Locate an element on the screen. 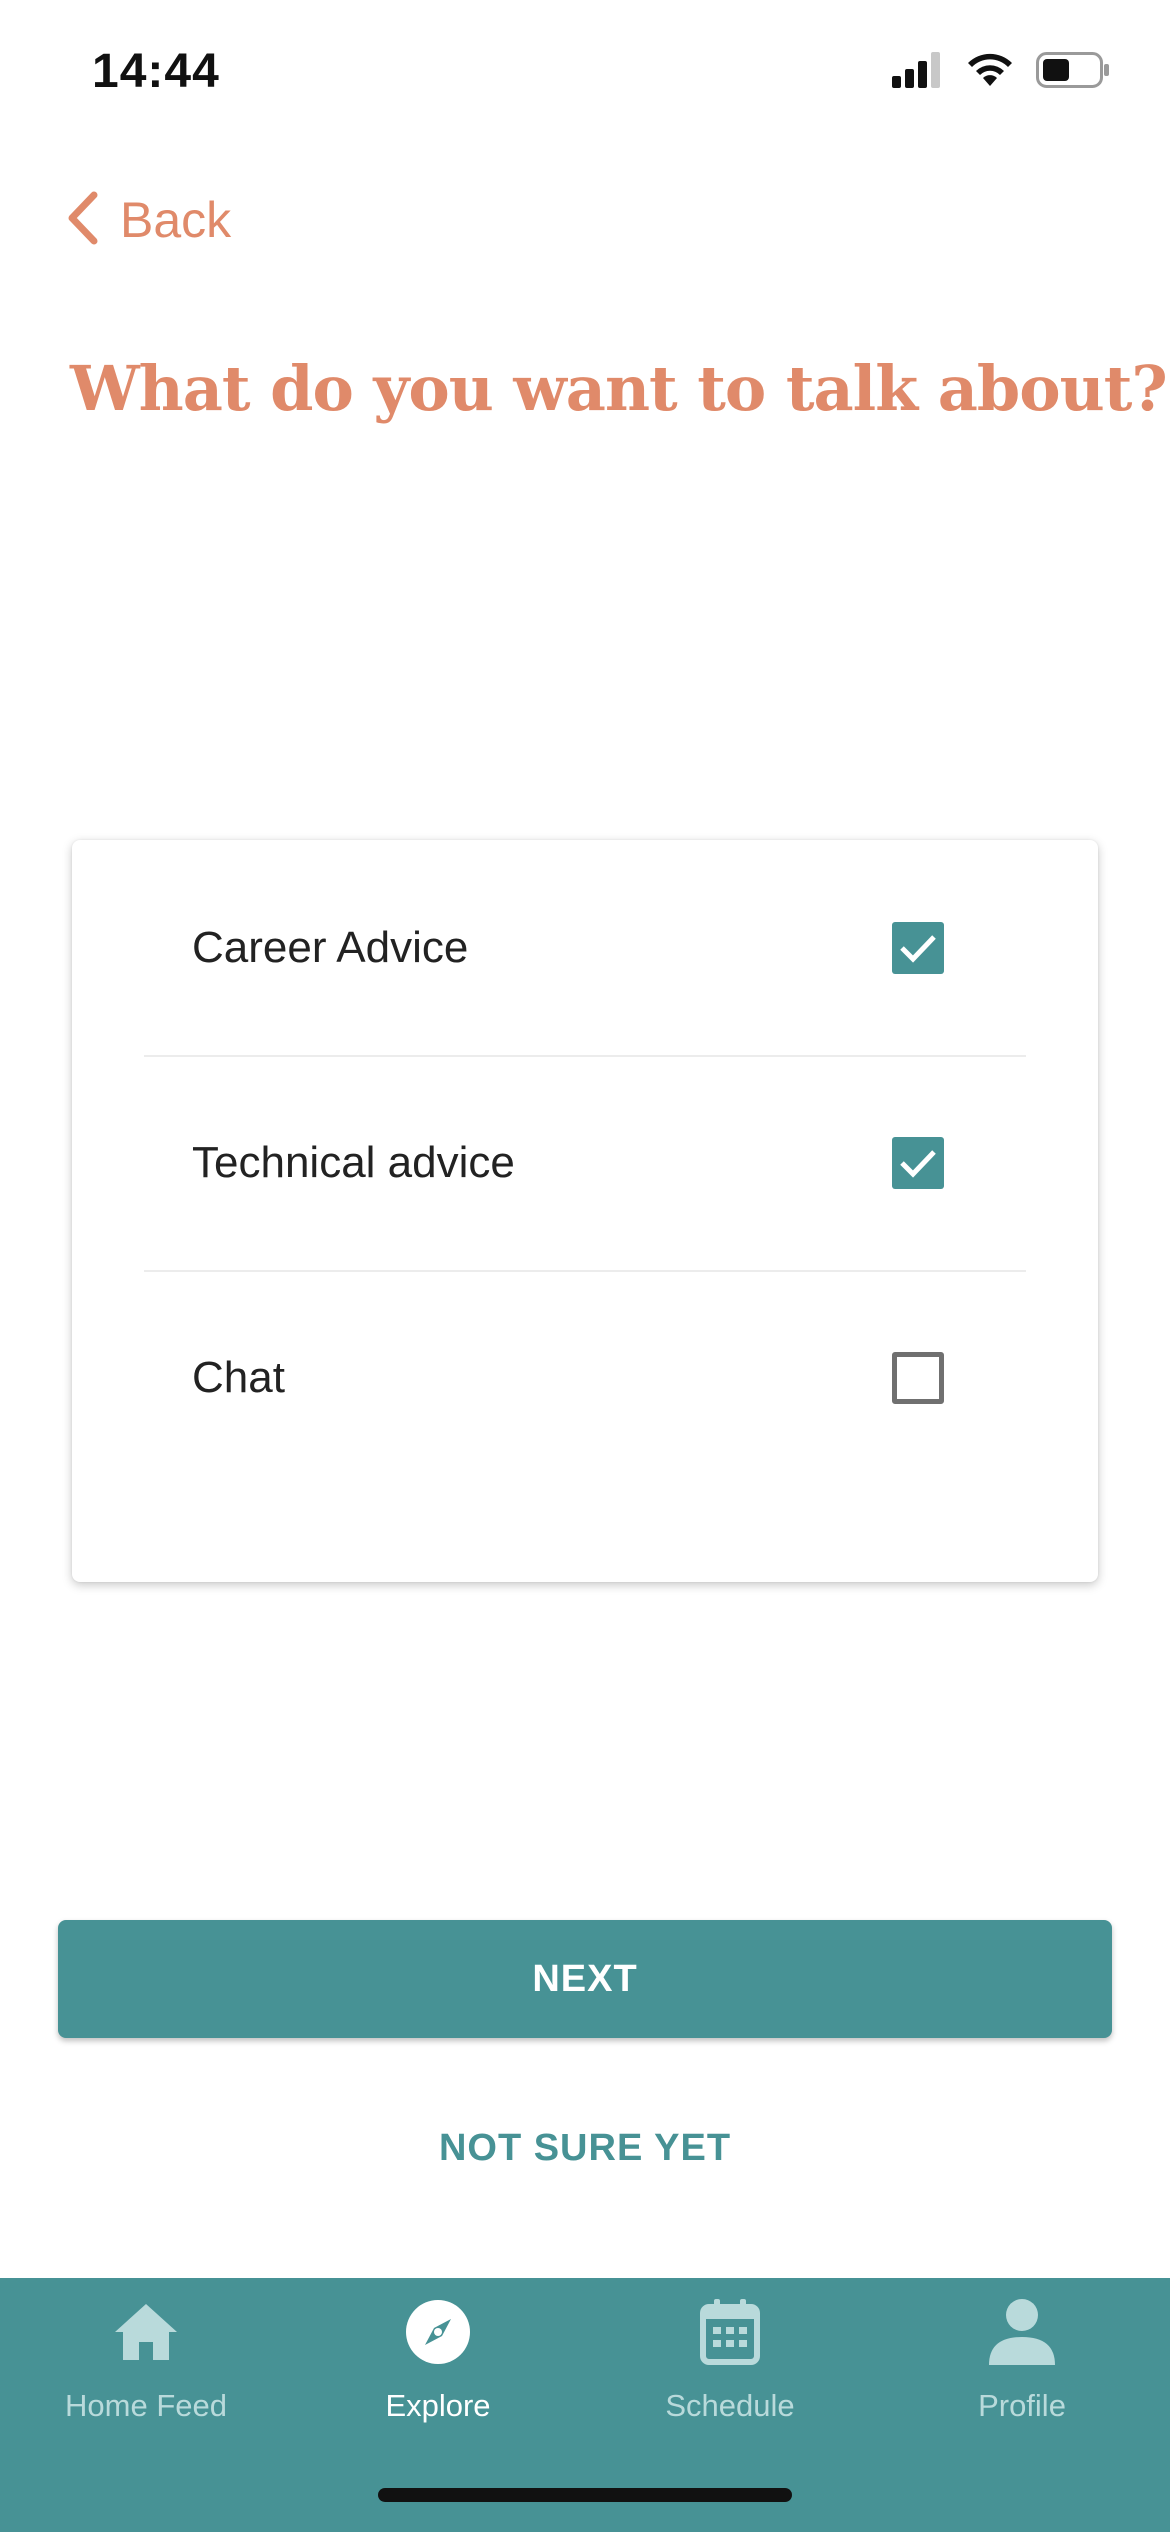 The image size is (1170, 2532). tab-profile: Profile is located at coordinates (1022, 2358).